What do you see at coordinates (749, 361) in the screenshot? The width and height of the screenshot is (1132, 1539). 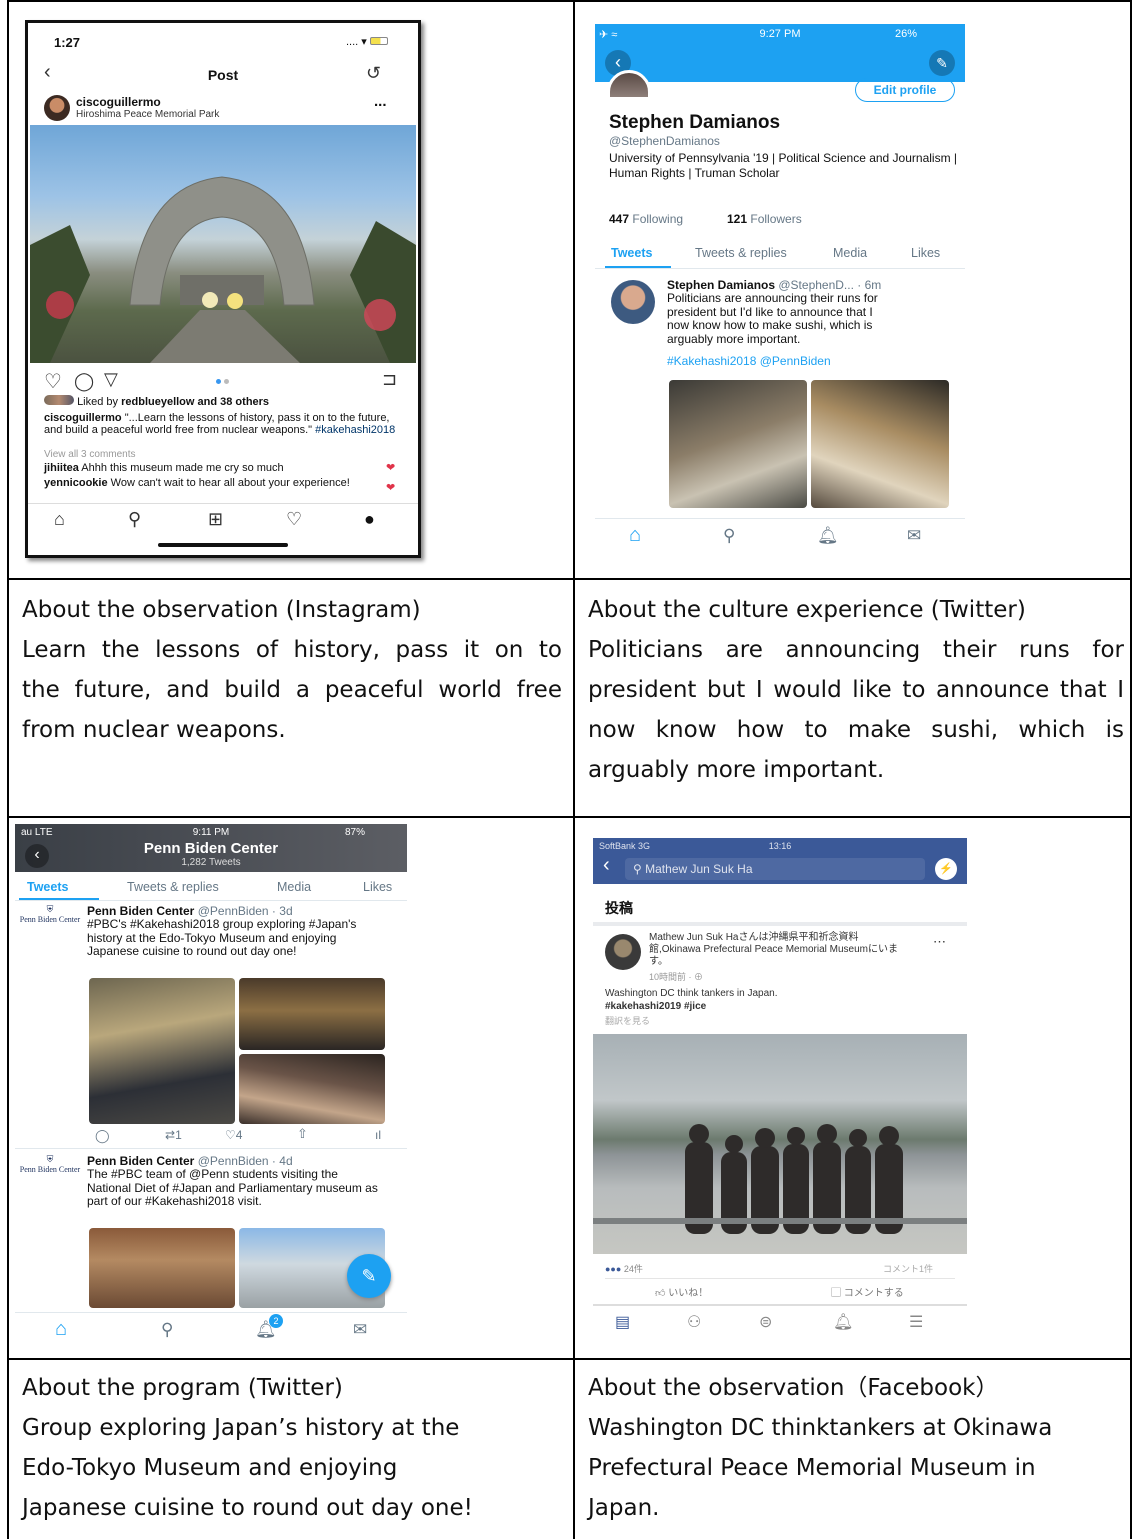 I see `tweet-tags: #Kakehashi2018 @PennBiden` at bounding box center [749, 361].